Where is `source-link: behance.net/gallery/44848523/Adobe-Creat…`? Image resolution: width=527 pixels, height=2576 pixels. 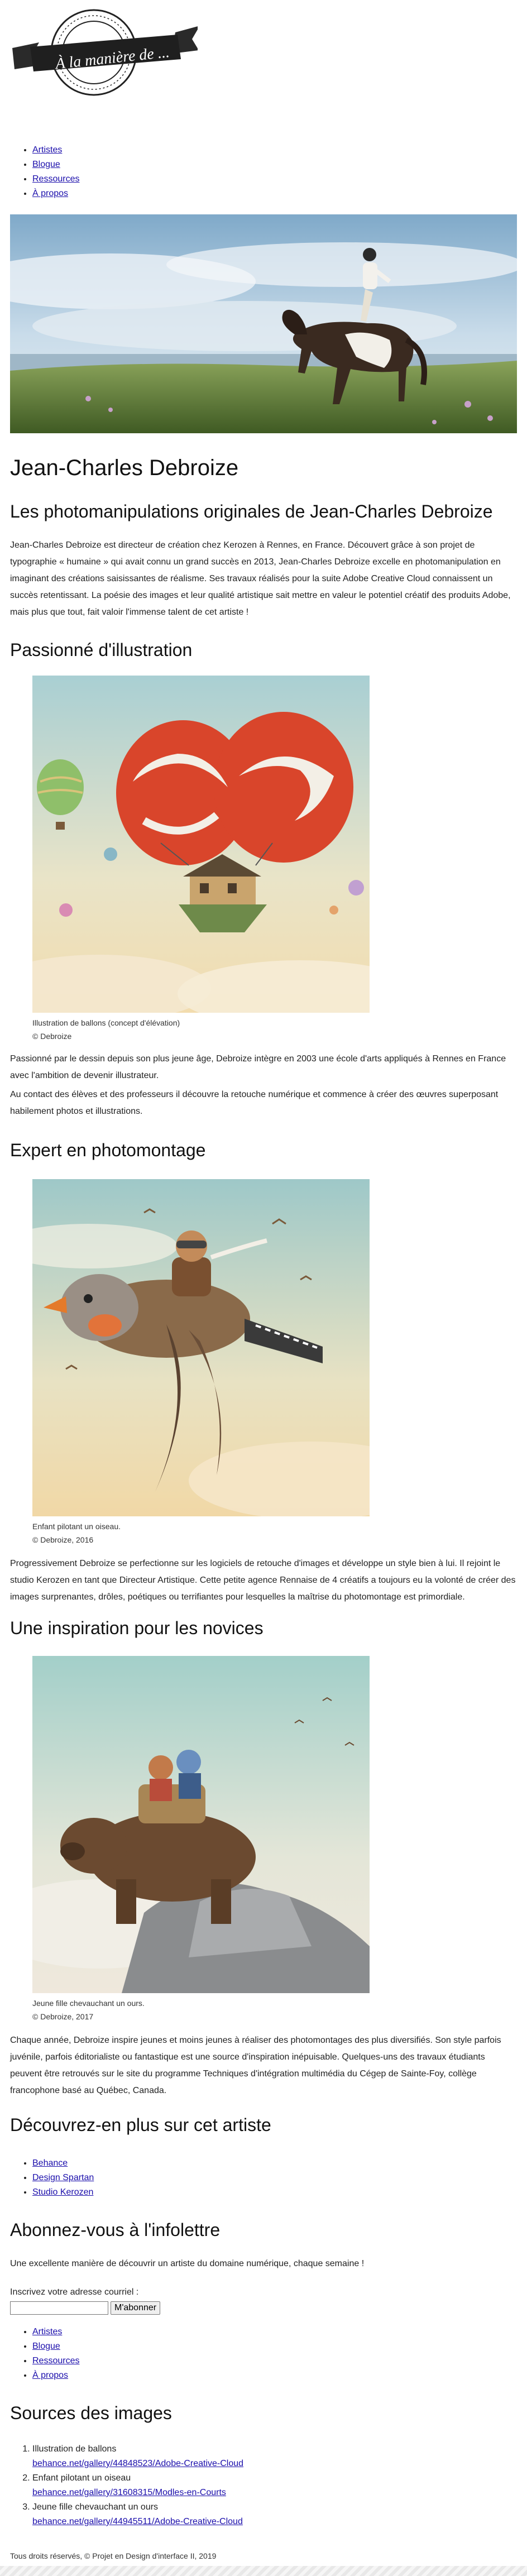
source-link: behance.net/gallery/44848523/Adobe-Creat… is located at coordinates (137, 2463).